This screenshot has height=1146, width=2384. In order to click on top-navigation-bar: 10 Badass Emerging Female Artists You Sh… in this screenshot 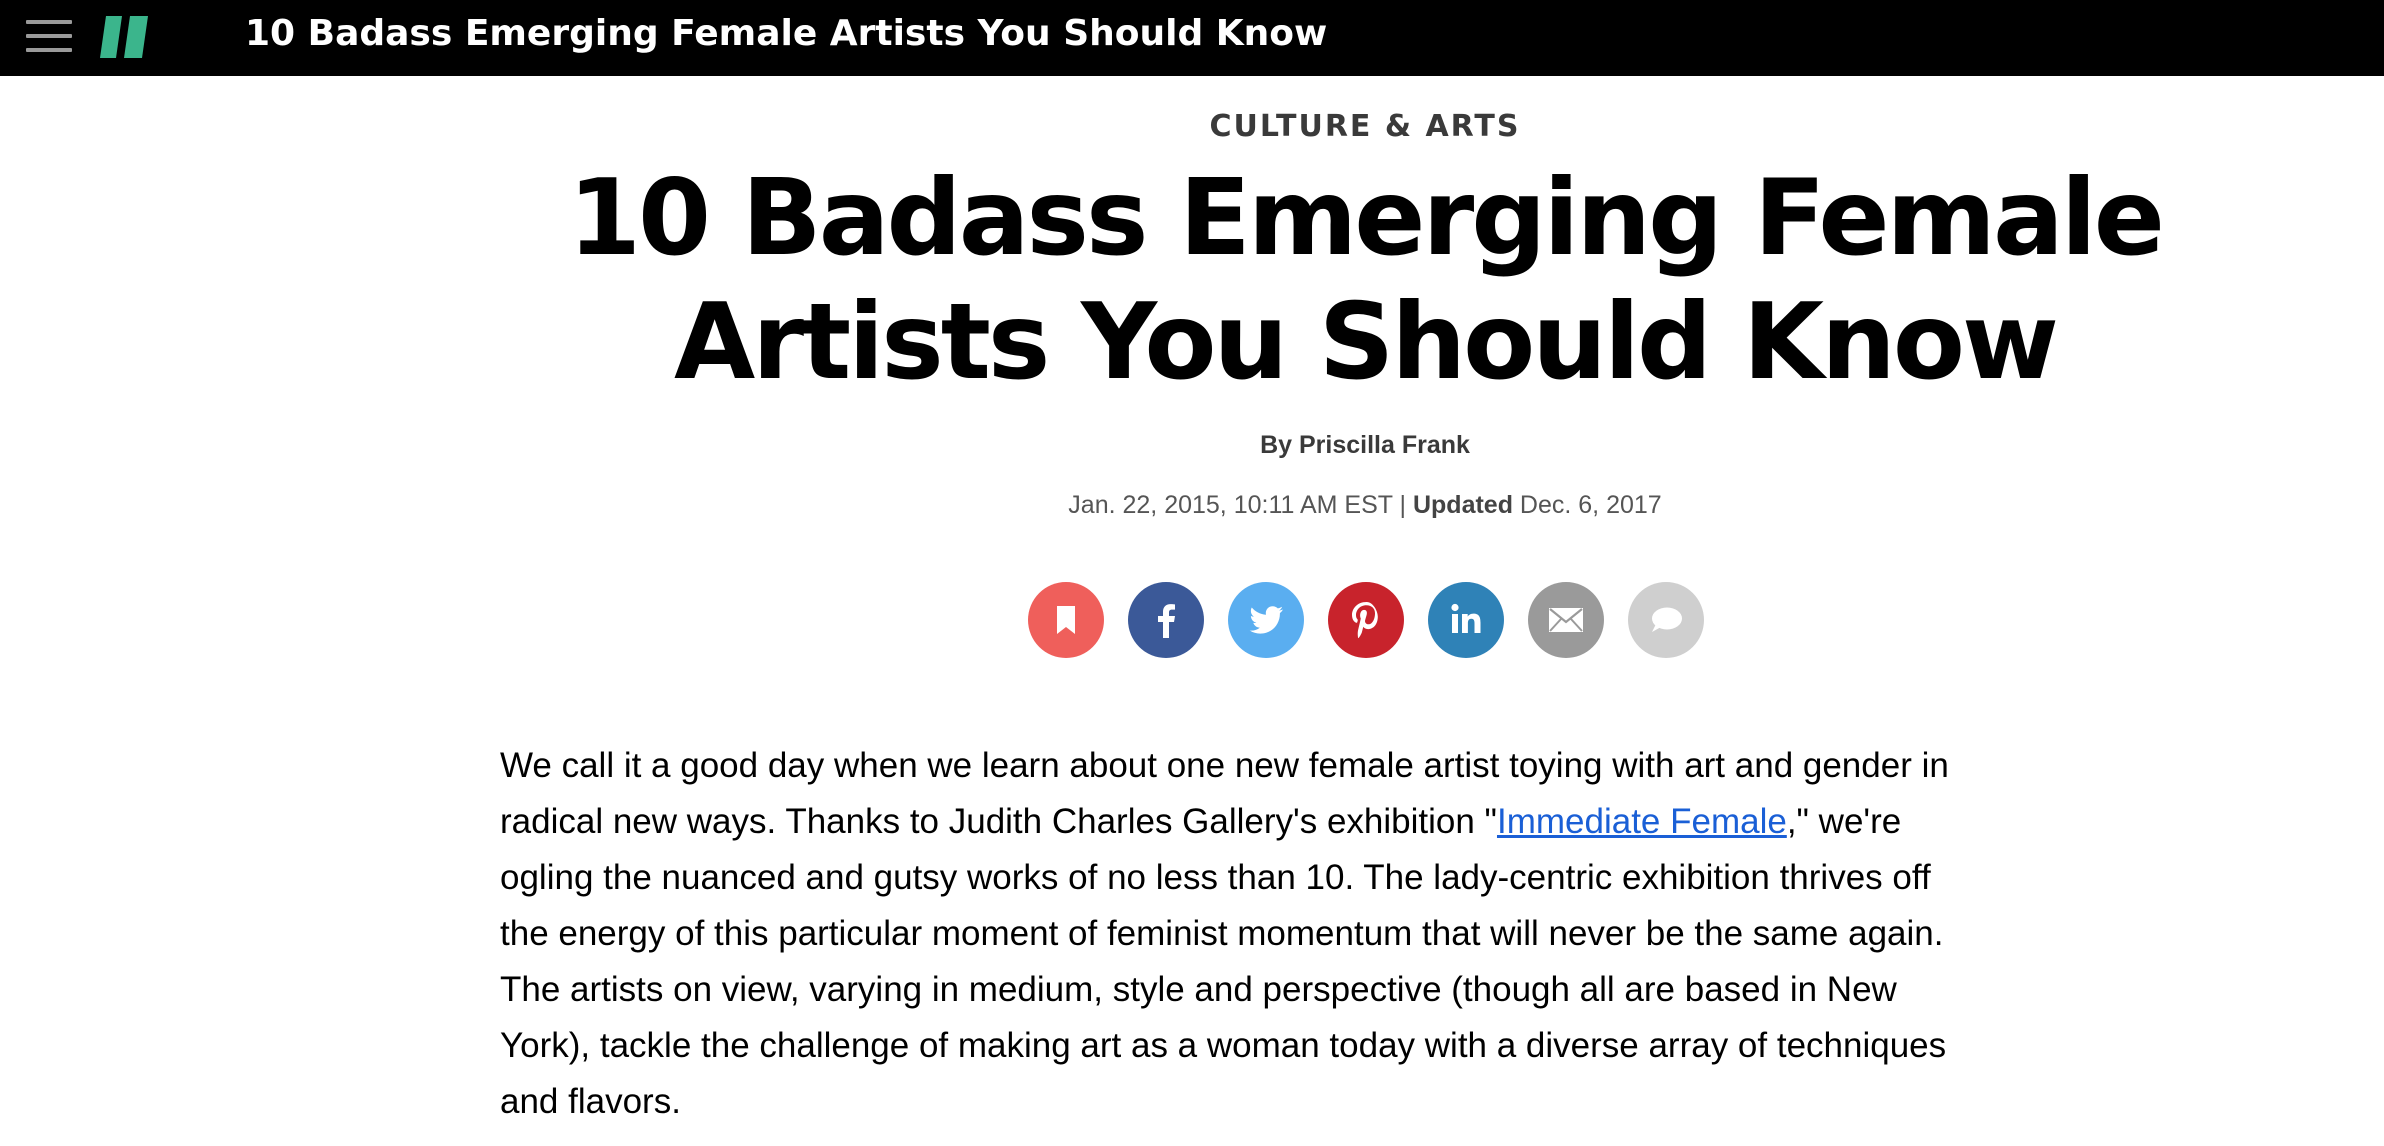, I will do `click(1192, 38)`.